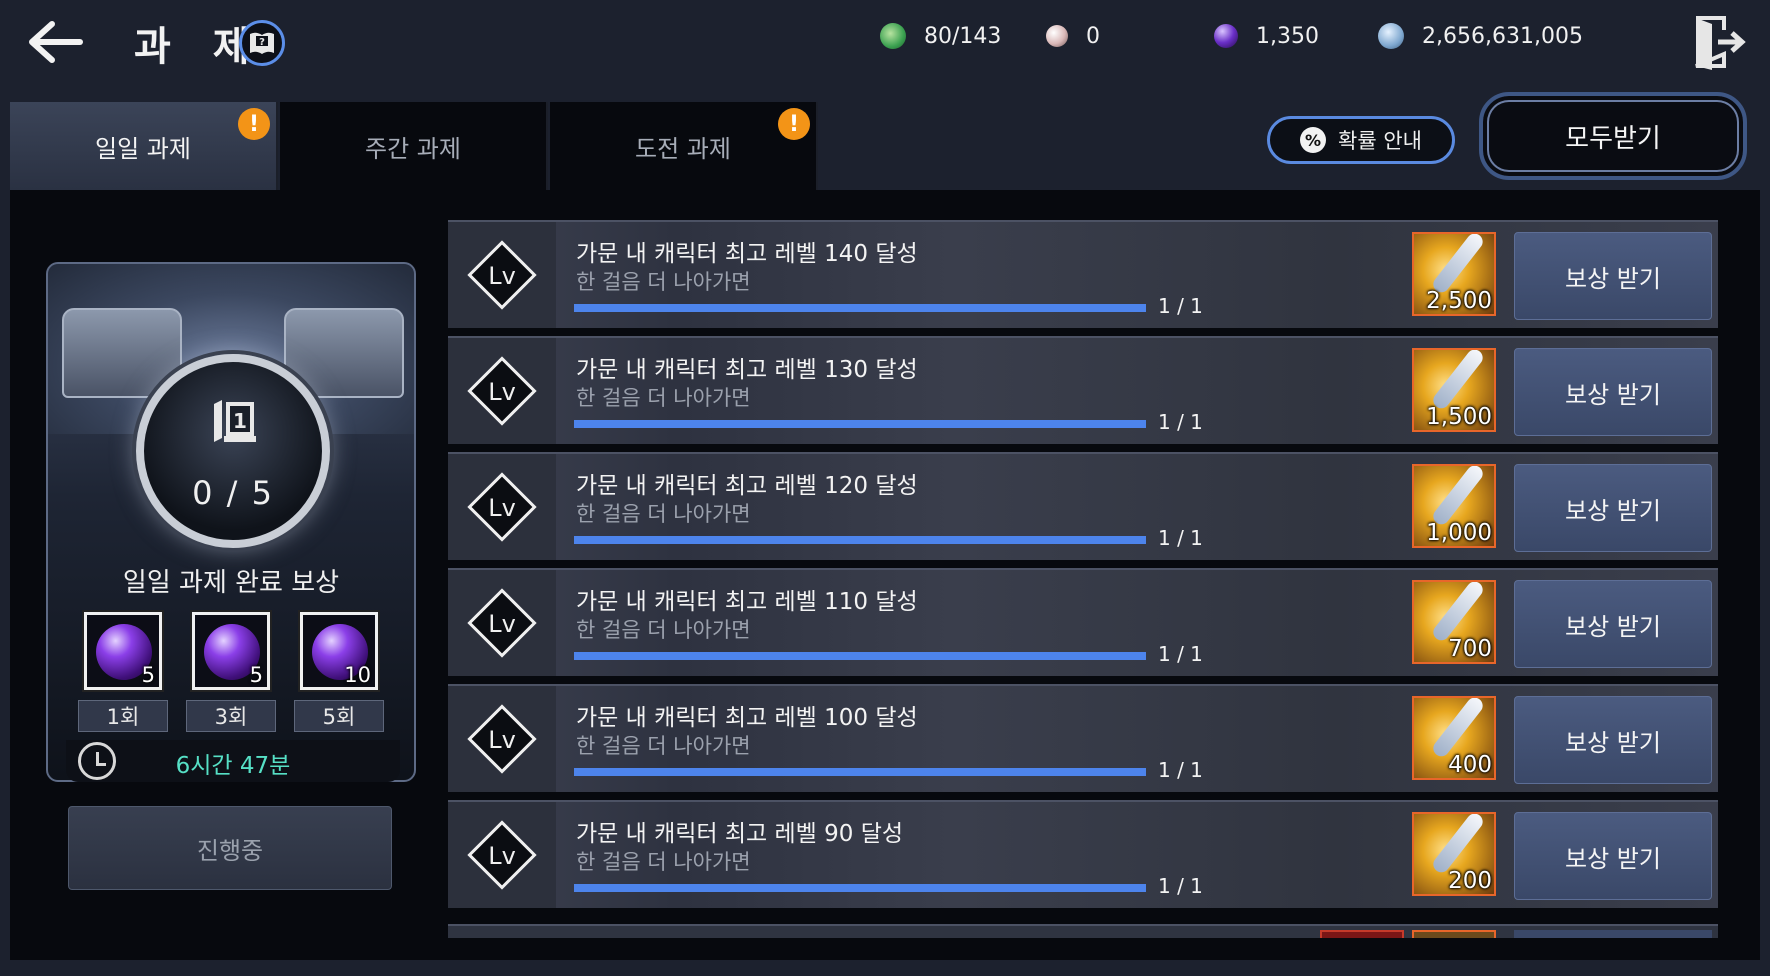 This screenshot has height=976, width=1770. Describe the element at coordinates (1073, 36) in the screenshot. I see `pearl-currency: 0` at that location.